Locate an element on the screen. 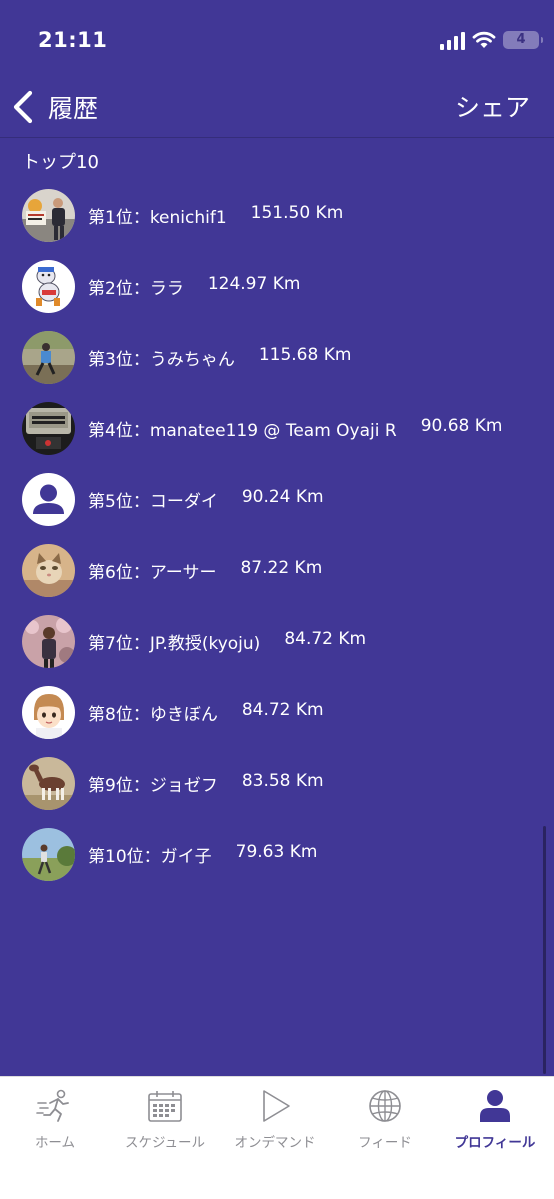 Image resolution: width=554 pixels, height=1199 pixels. rank-distance: 124.97 Km is located at coordinates (254, 284).